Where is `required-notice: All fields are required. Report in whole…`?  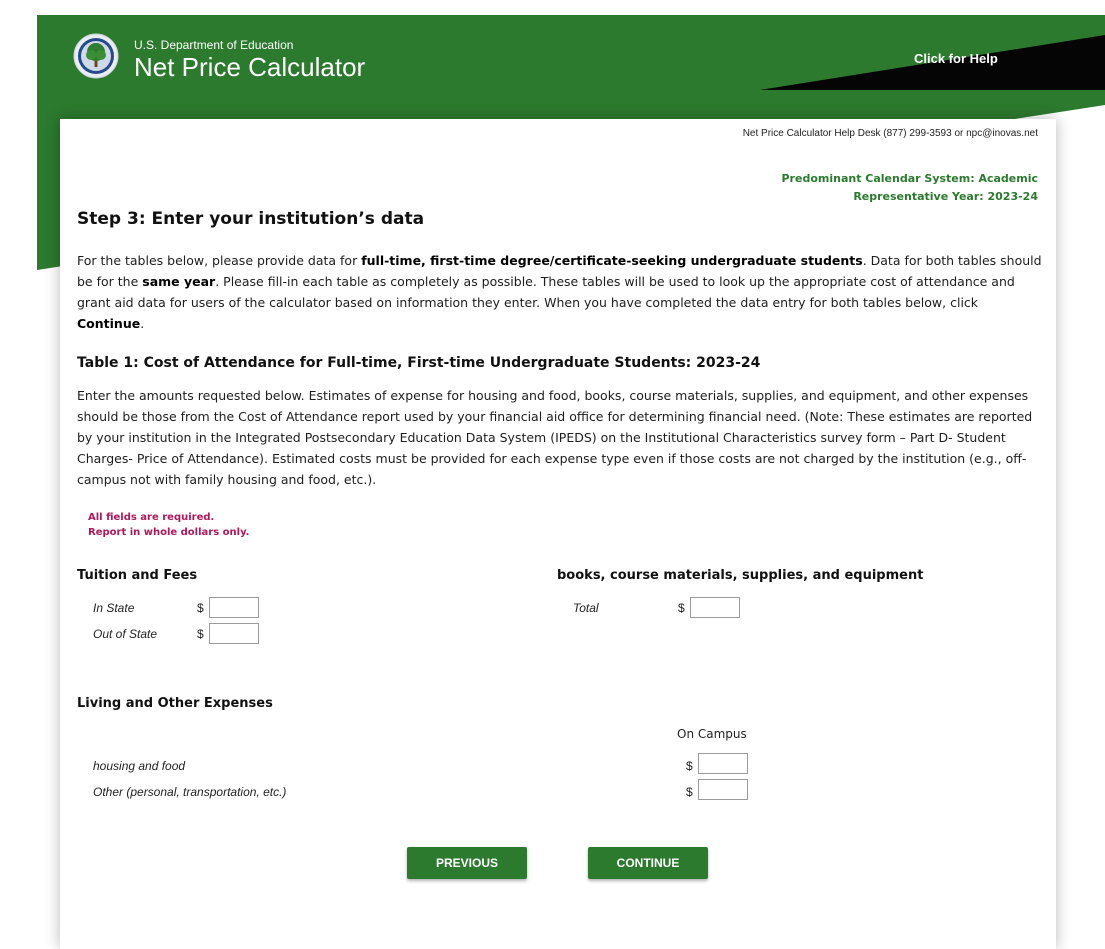
required-notice: All fields are required. Report in whole… is located at coordinates (168, 525).